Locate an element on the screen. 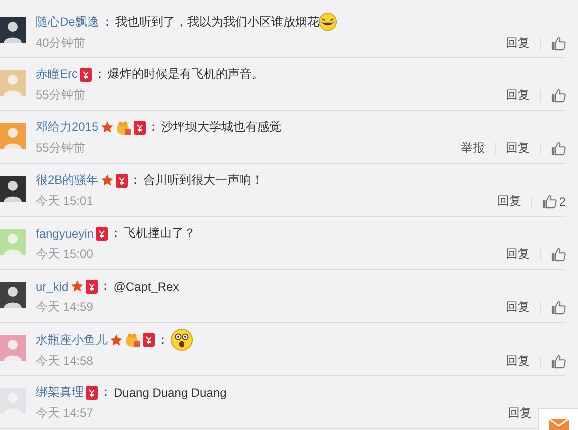  message-widget is located at coordinates (558, 419).